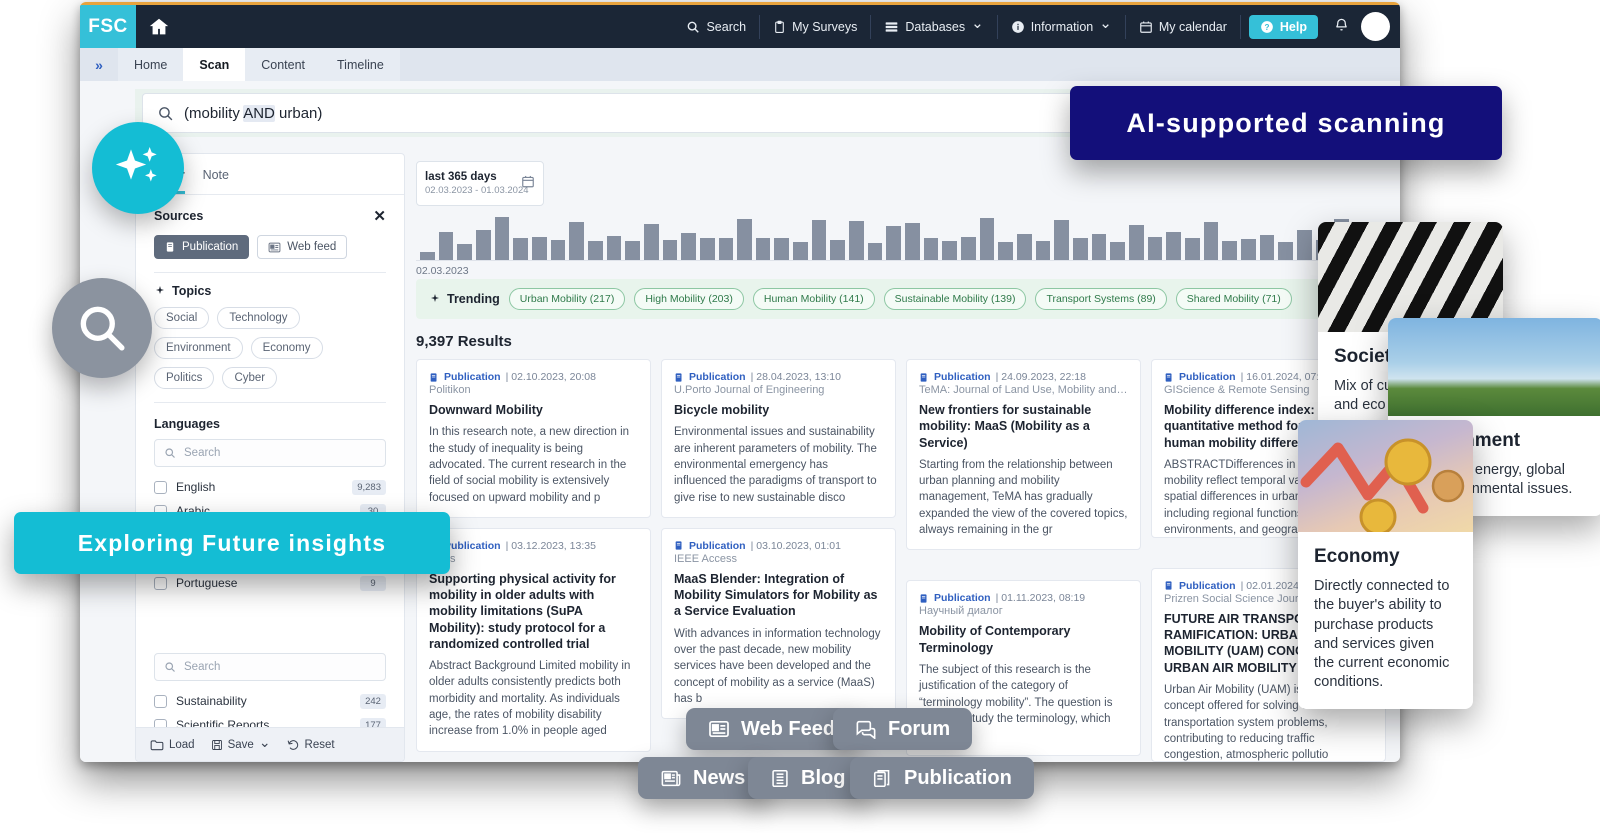 Image resolution: width=1600 pixels, height=833 pixels. I want to click on source-chip-web-feed: Web feed, so click(302, 247).